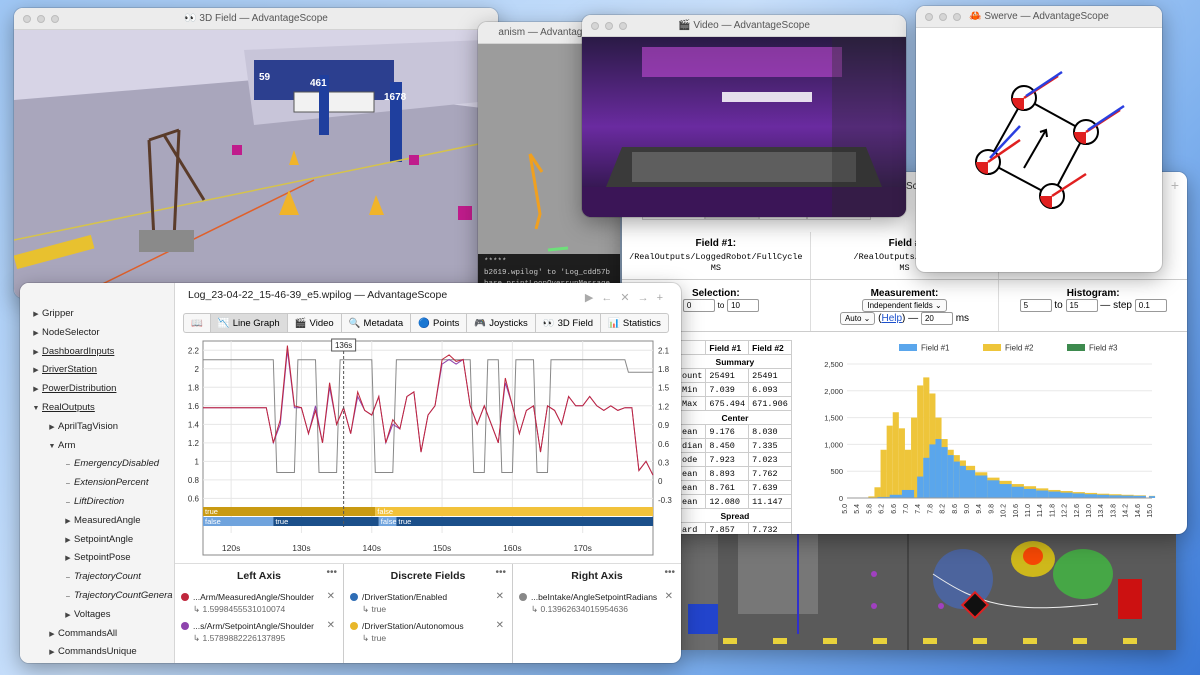 This screenshot has width=1200, height=675. I want to click on tree-item: ▼ RealOutputs, so click(97, 408).